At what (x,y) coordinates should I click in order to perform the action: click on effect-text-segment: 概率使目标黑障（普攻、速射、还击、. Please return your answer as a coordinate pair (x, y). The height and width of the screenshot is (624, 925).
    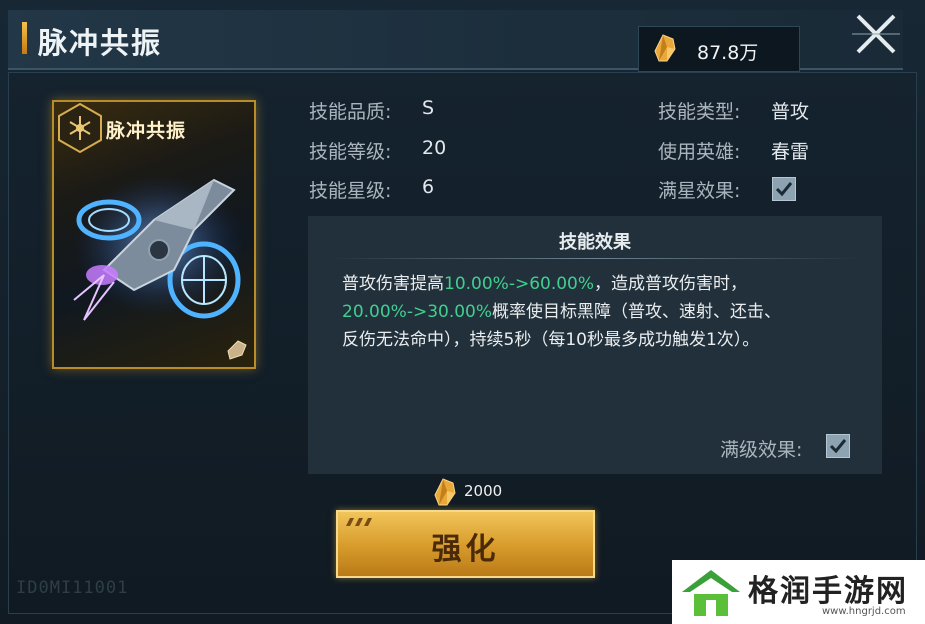
    Looking at the image, I should click on (637, 312).